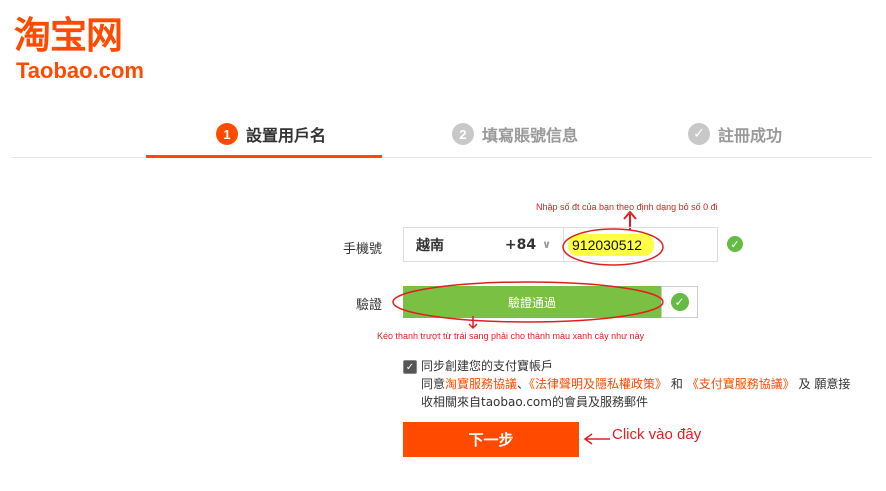 This screenshot has width=886, height=491. Describe the element at coordinates (227, 134) in the screenshot. I see `step-1-number: 1` at that location.